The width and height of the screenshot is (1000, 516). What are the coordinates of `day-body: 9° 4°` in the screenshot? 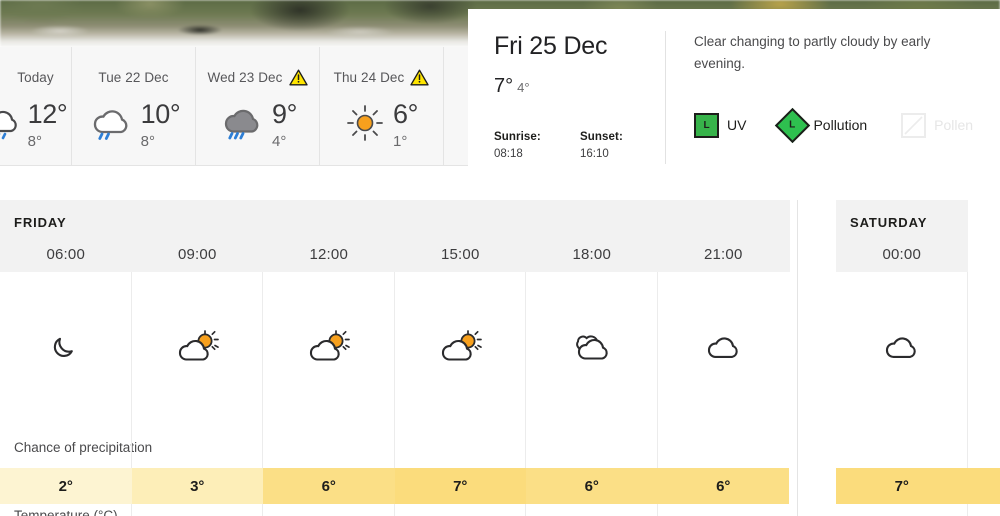 It's located at (257, 125).